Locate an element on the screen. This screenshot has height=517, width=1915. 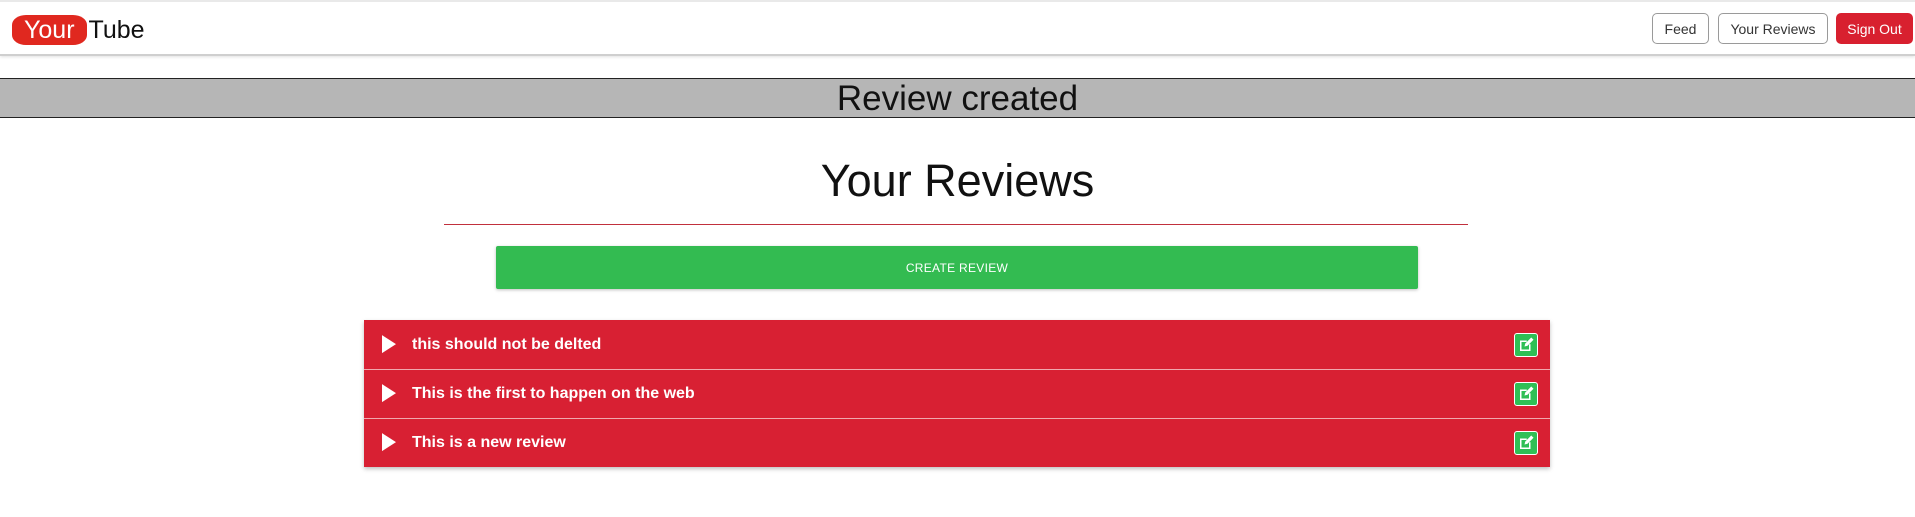
brand-logo: Your Tube is located at coordinates (78, 30).